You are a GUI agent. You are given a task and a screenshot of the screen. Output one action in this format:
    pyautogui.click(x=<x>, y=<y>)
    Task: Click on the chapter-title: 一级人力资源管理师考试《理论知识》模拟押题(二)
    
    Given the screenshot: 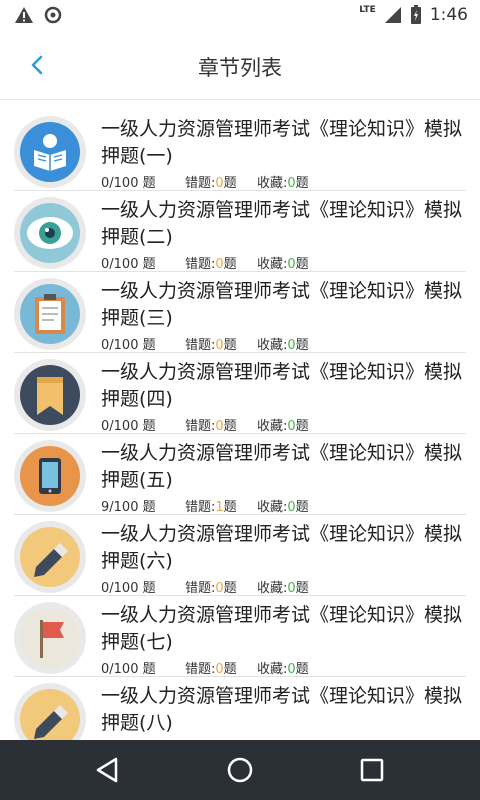 What is the action you would take?
    pyautogui.click(x=282, y=223)
    